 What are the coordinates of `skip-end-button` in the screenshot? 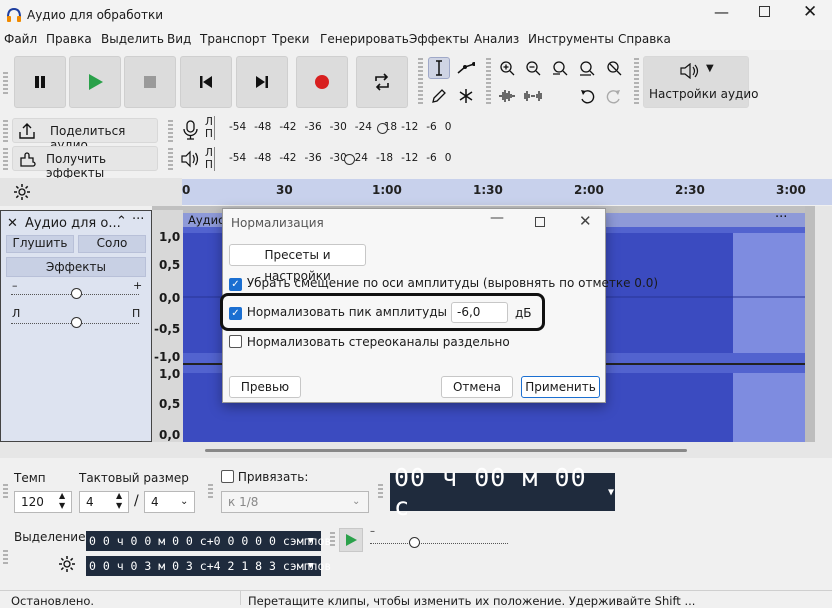 It's located at (262, 82).